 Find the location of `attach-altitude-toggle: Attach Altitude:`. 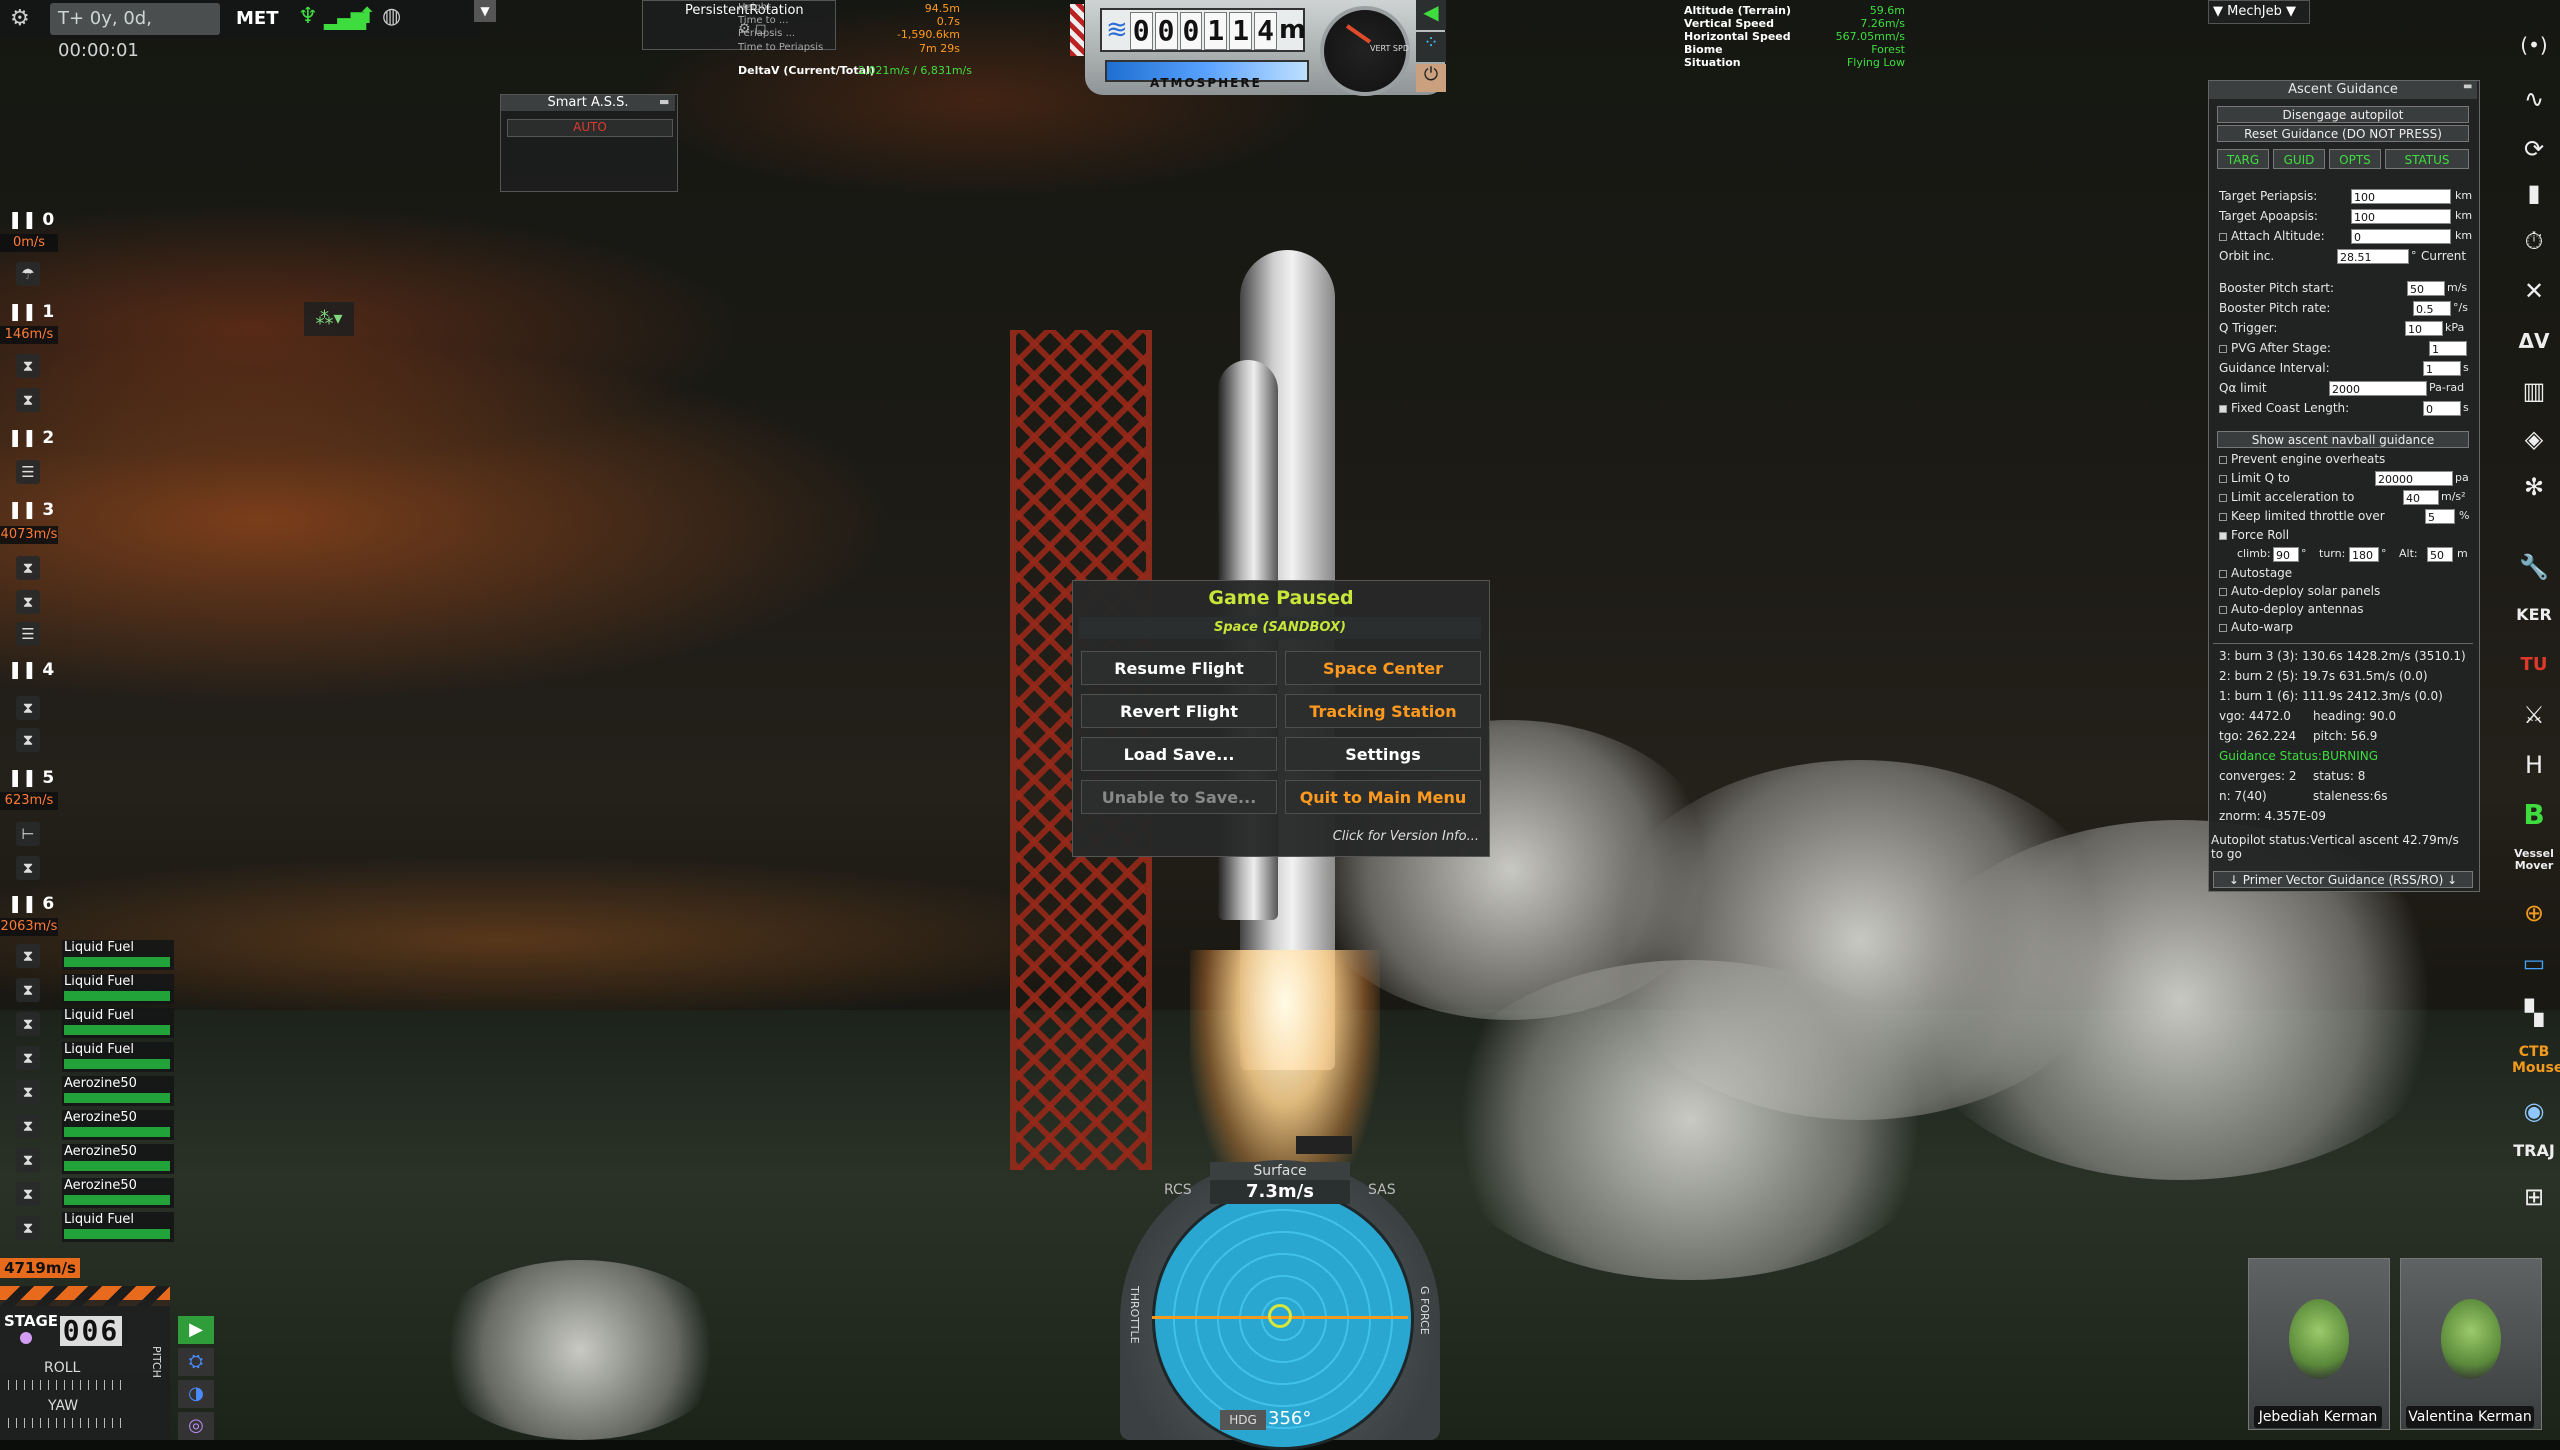

attach-altitude-toggle: Attach Altitude: is located at coordinates (2272, 236).